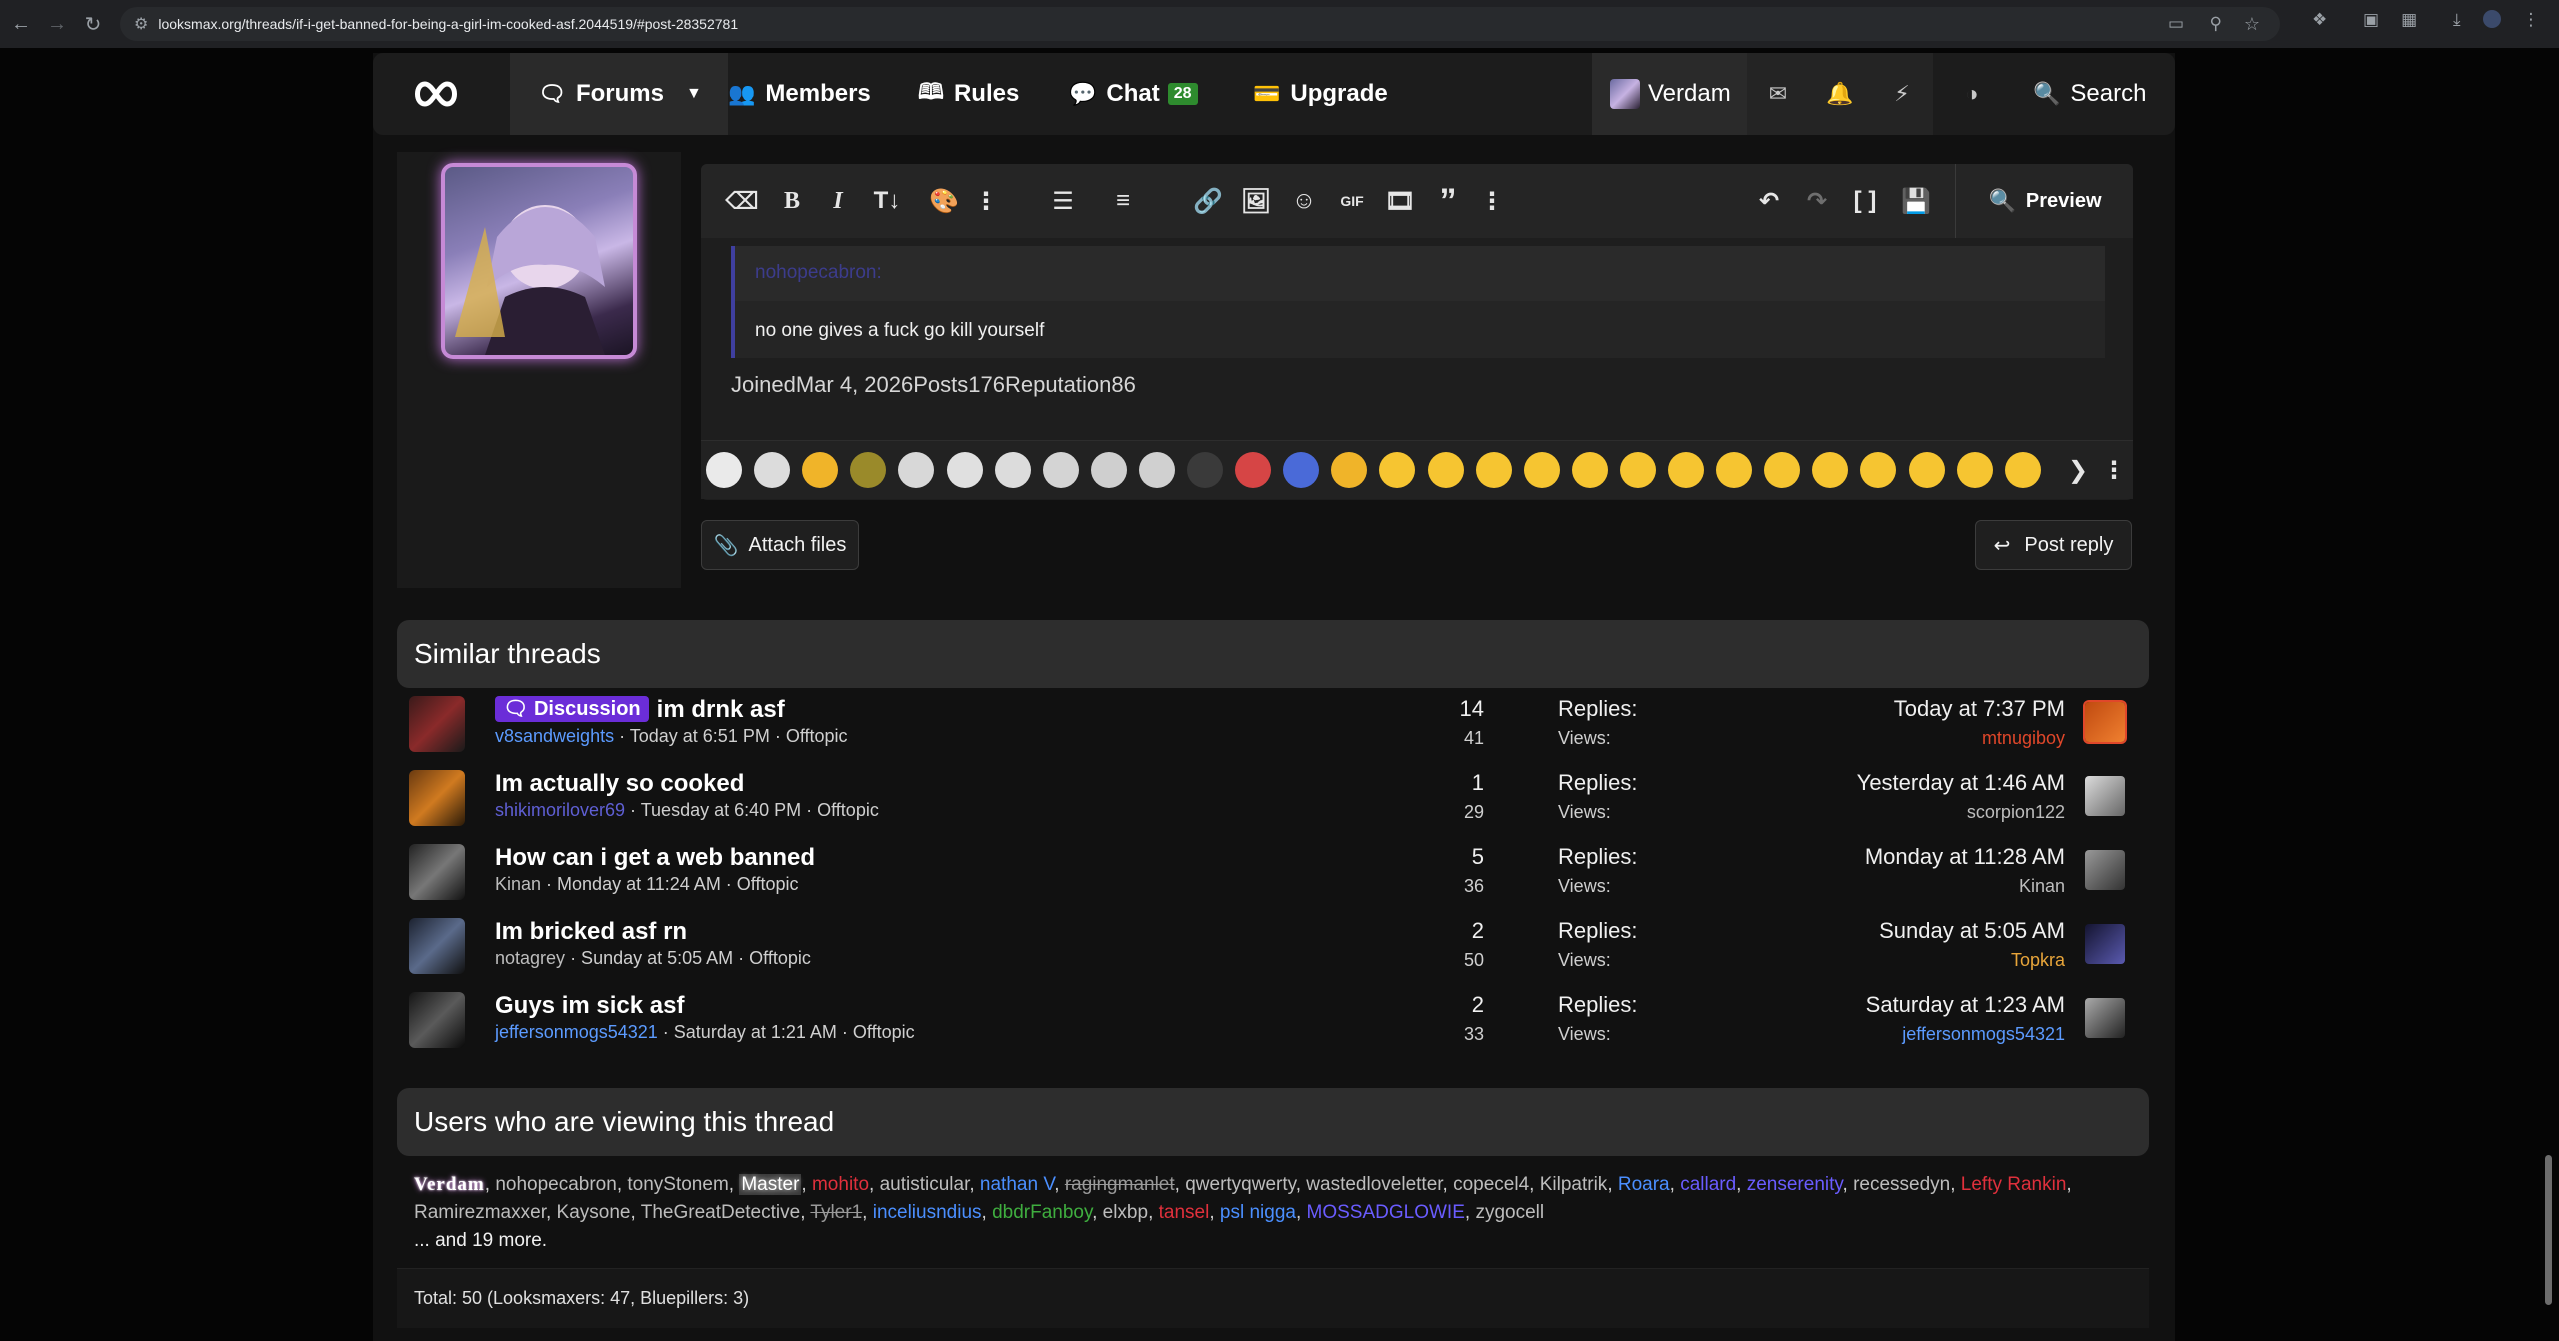  I want to click on viewer-username: dbdrFanboy, so click(1042, 1212).